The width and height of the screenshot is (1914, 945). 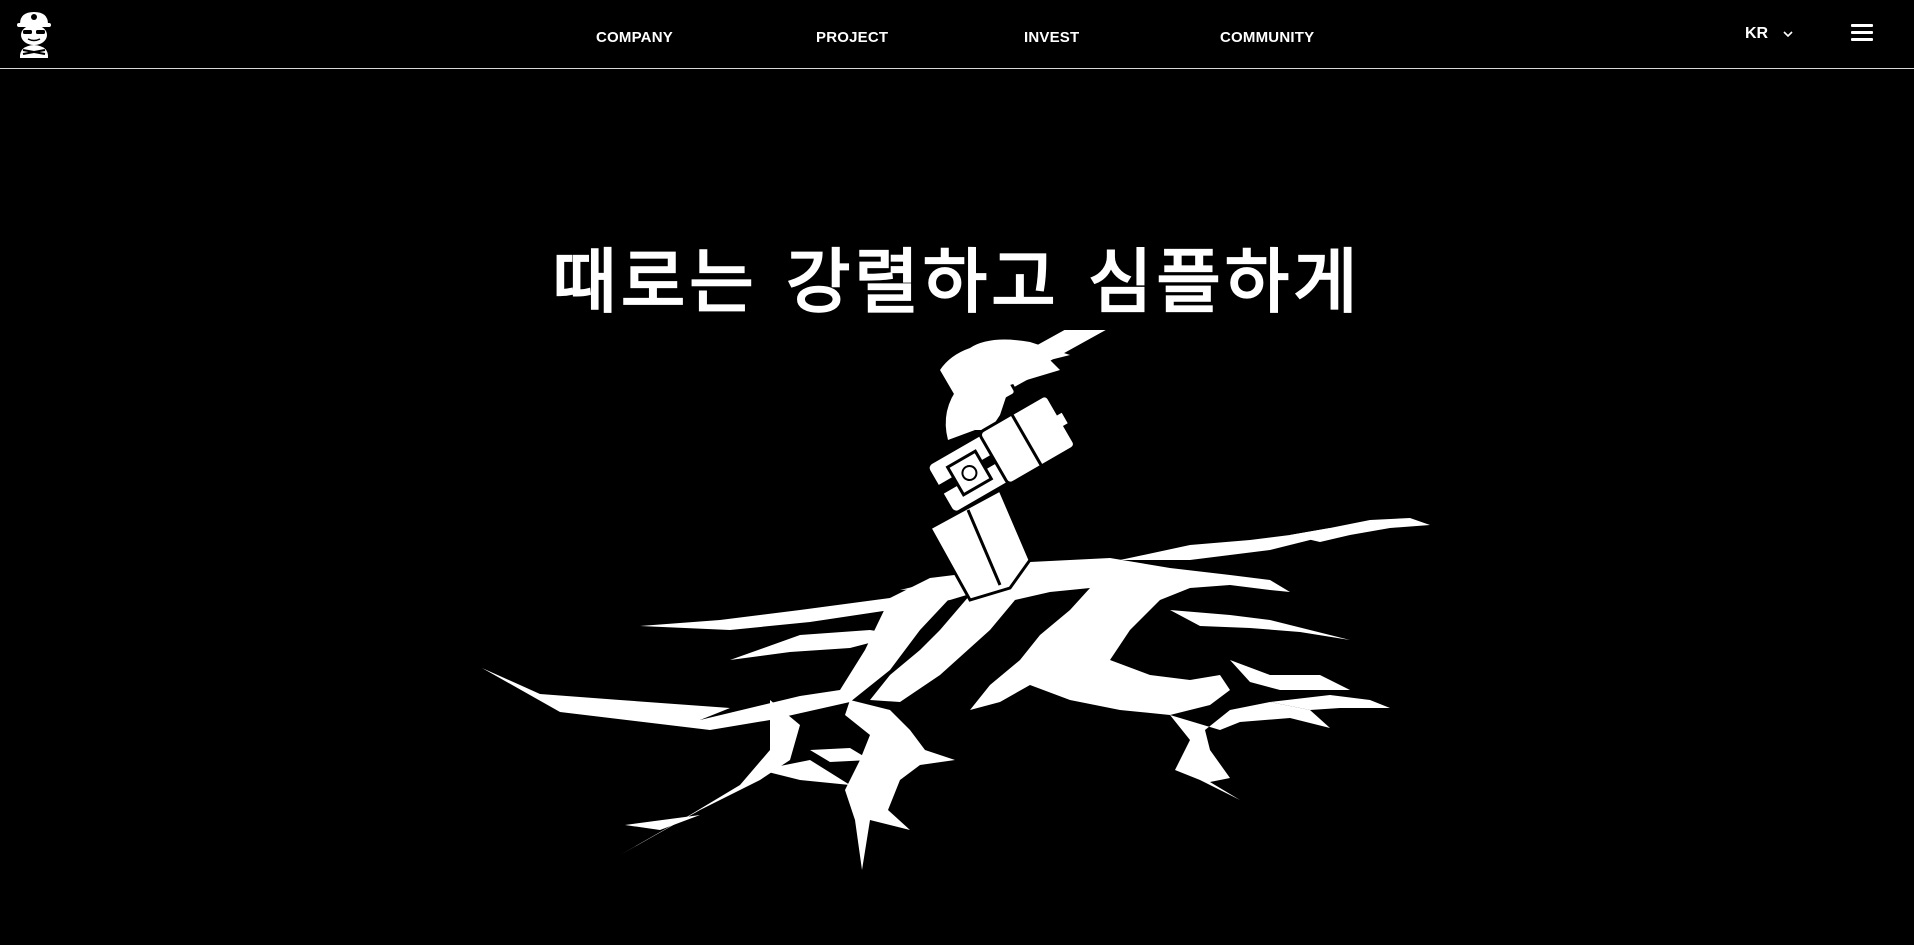 What do you see at coordinates (1862, 34) in the screenshot?
I see `hamburger-menu-icon` at bounding box center [1862, 34].